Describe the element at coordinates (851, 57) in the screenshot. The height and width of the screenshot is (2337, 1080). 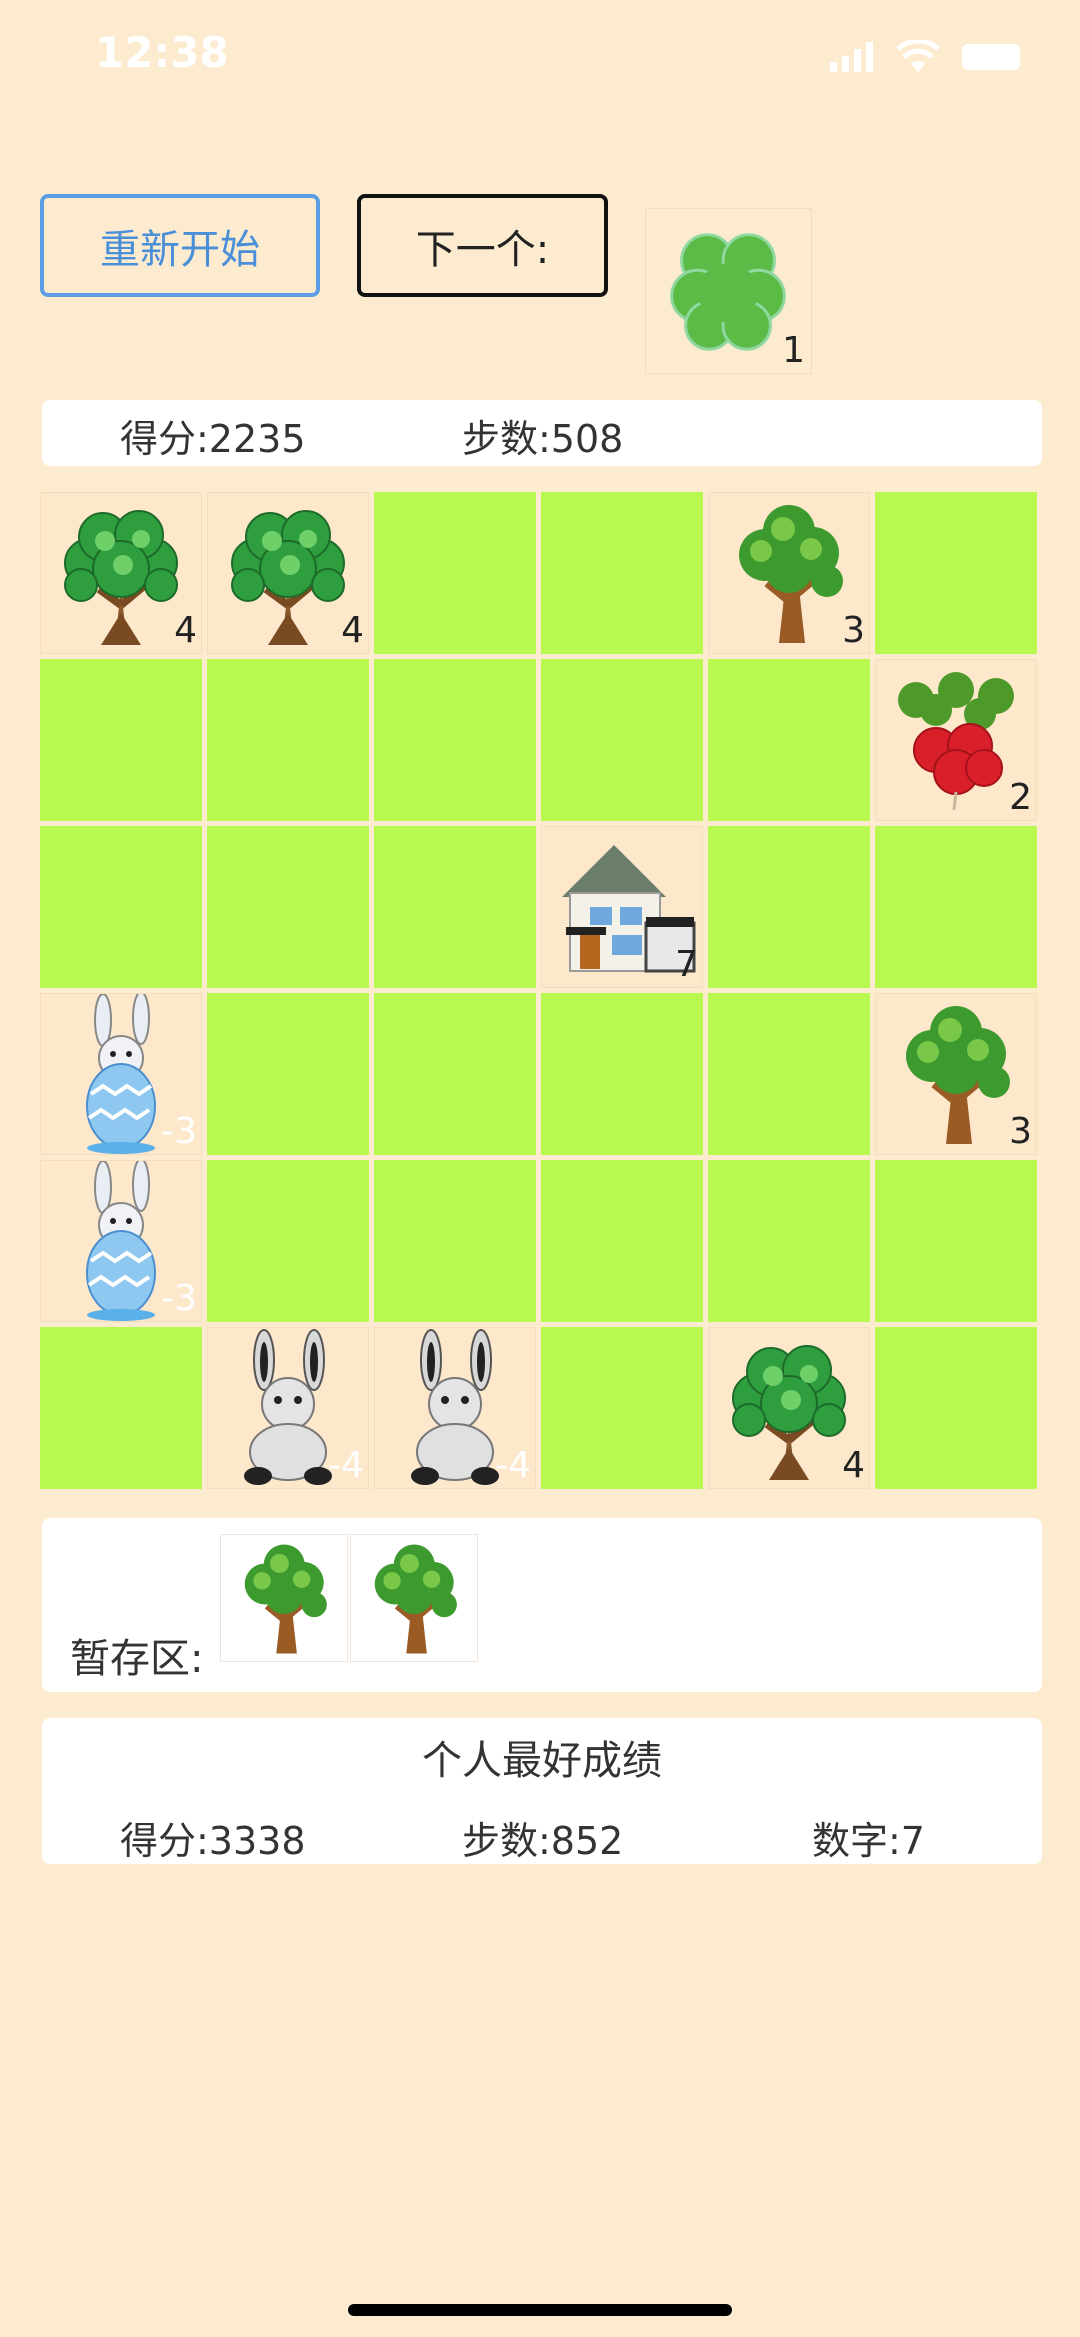
I see `cellular-signal-icon` at that location.